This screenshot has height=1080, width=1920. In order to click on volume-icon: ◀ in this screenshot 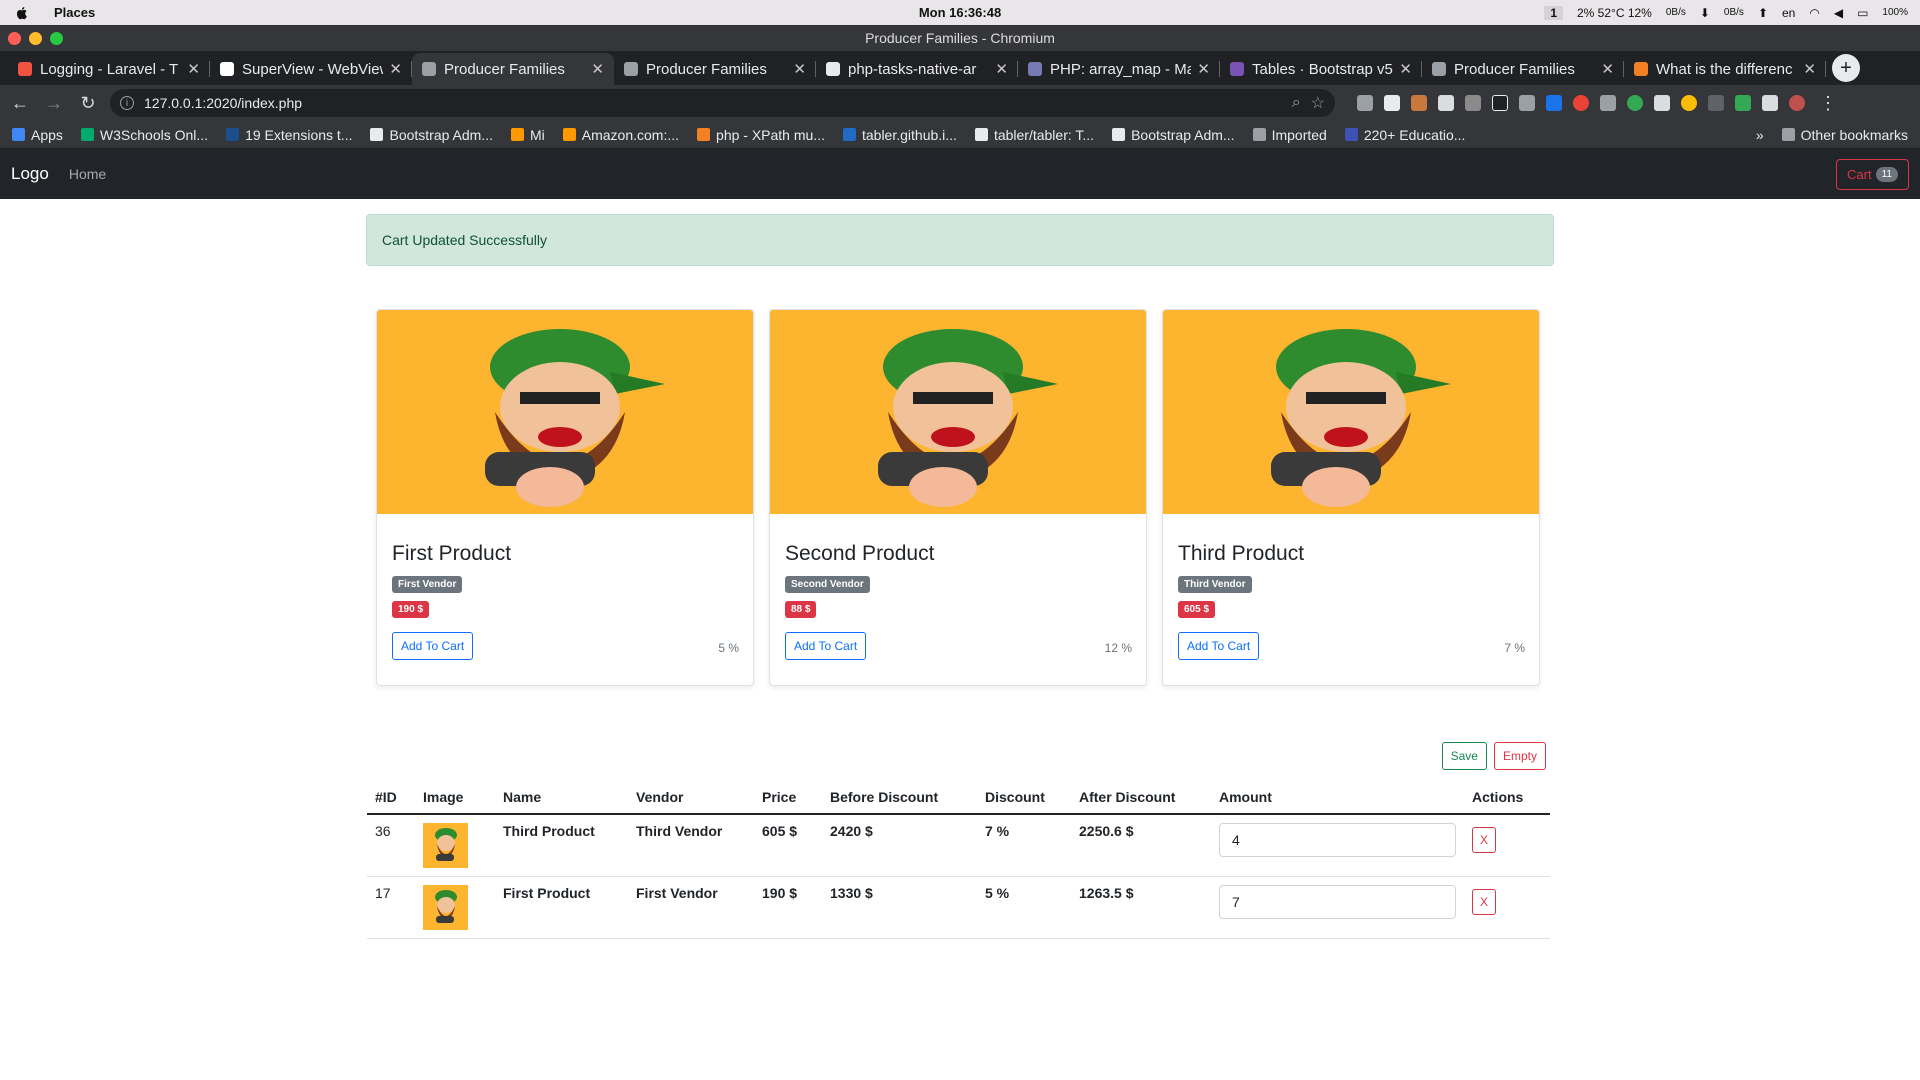, I will do `click(1838, 13)`.